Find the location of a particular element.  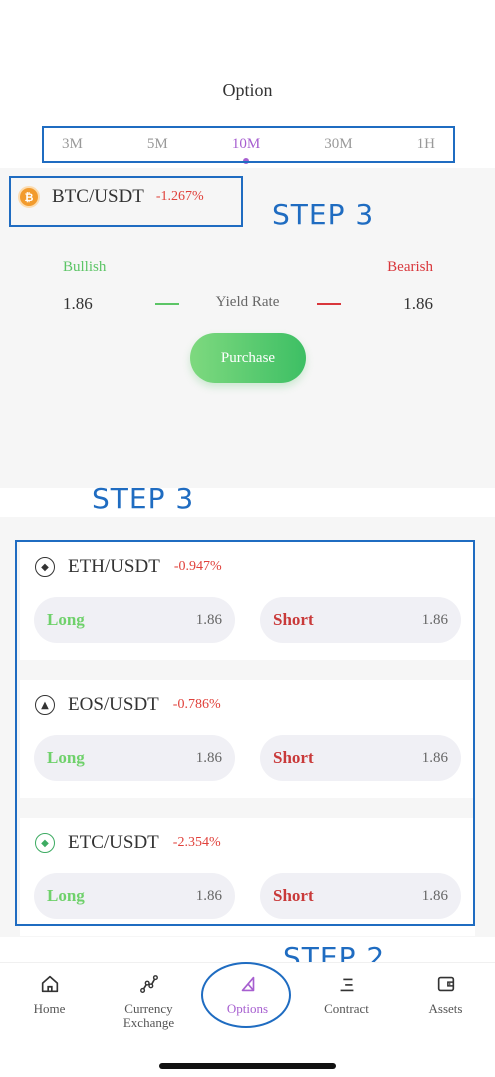

contract-icon is located at coordinates (346, 985).